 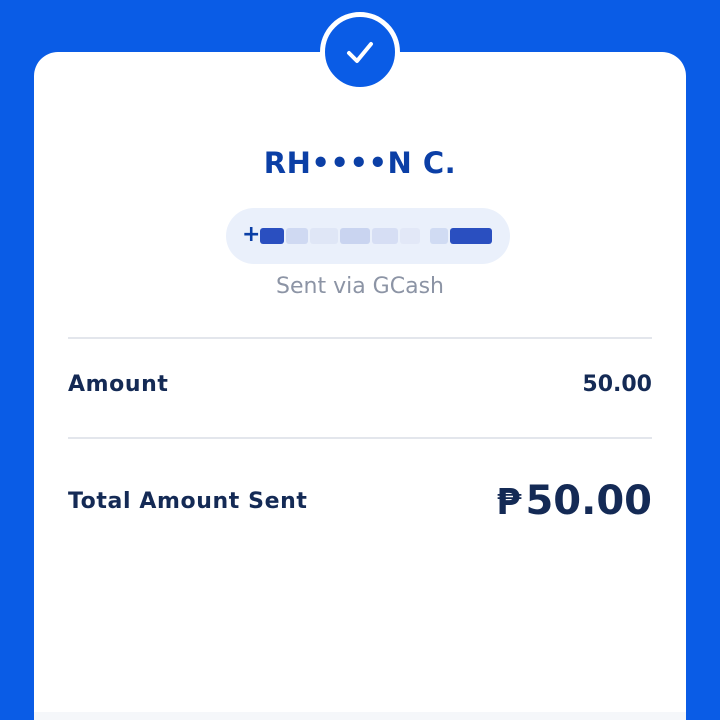 I want to click on amount-value: 50.00, so click(x=617, y=384).